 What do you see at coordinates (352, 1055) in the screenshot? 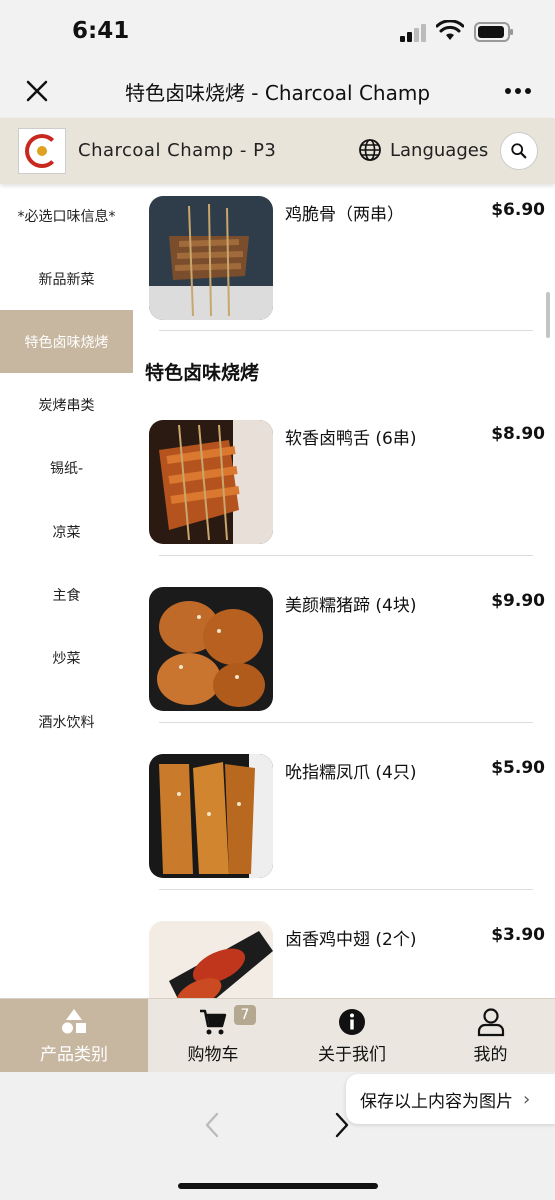
I see `tab-label: 关于我们` at bounding box center [352, 1055].